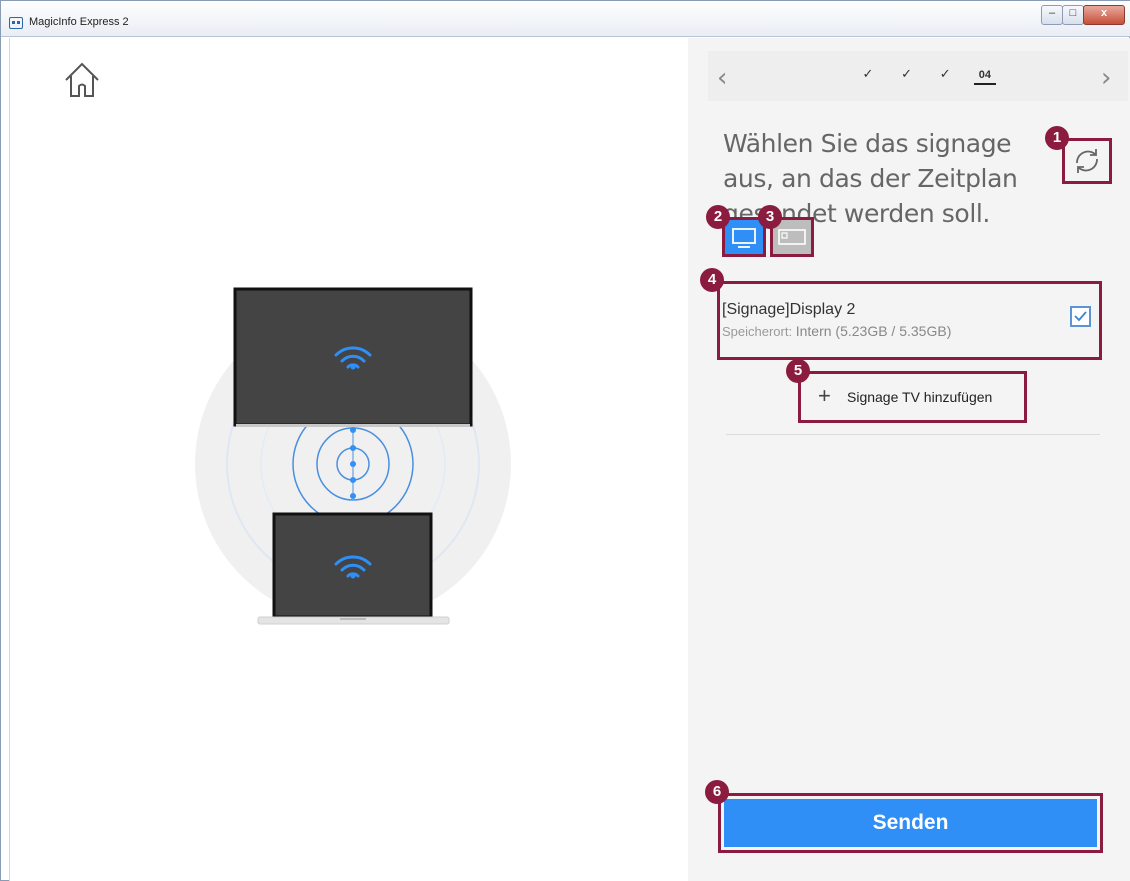  I want to click on annotation-badge: 2, so click(718, 217).